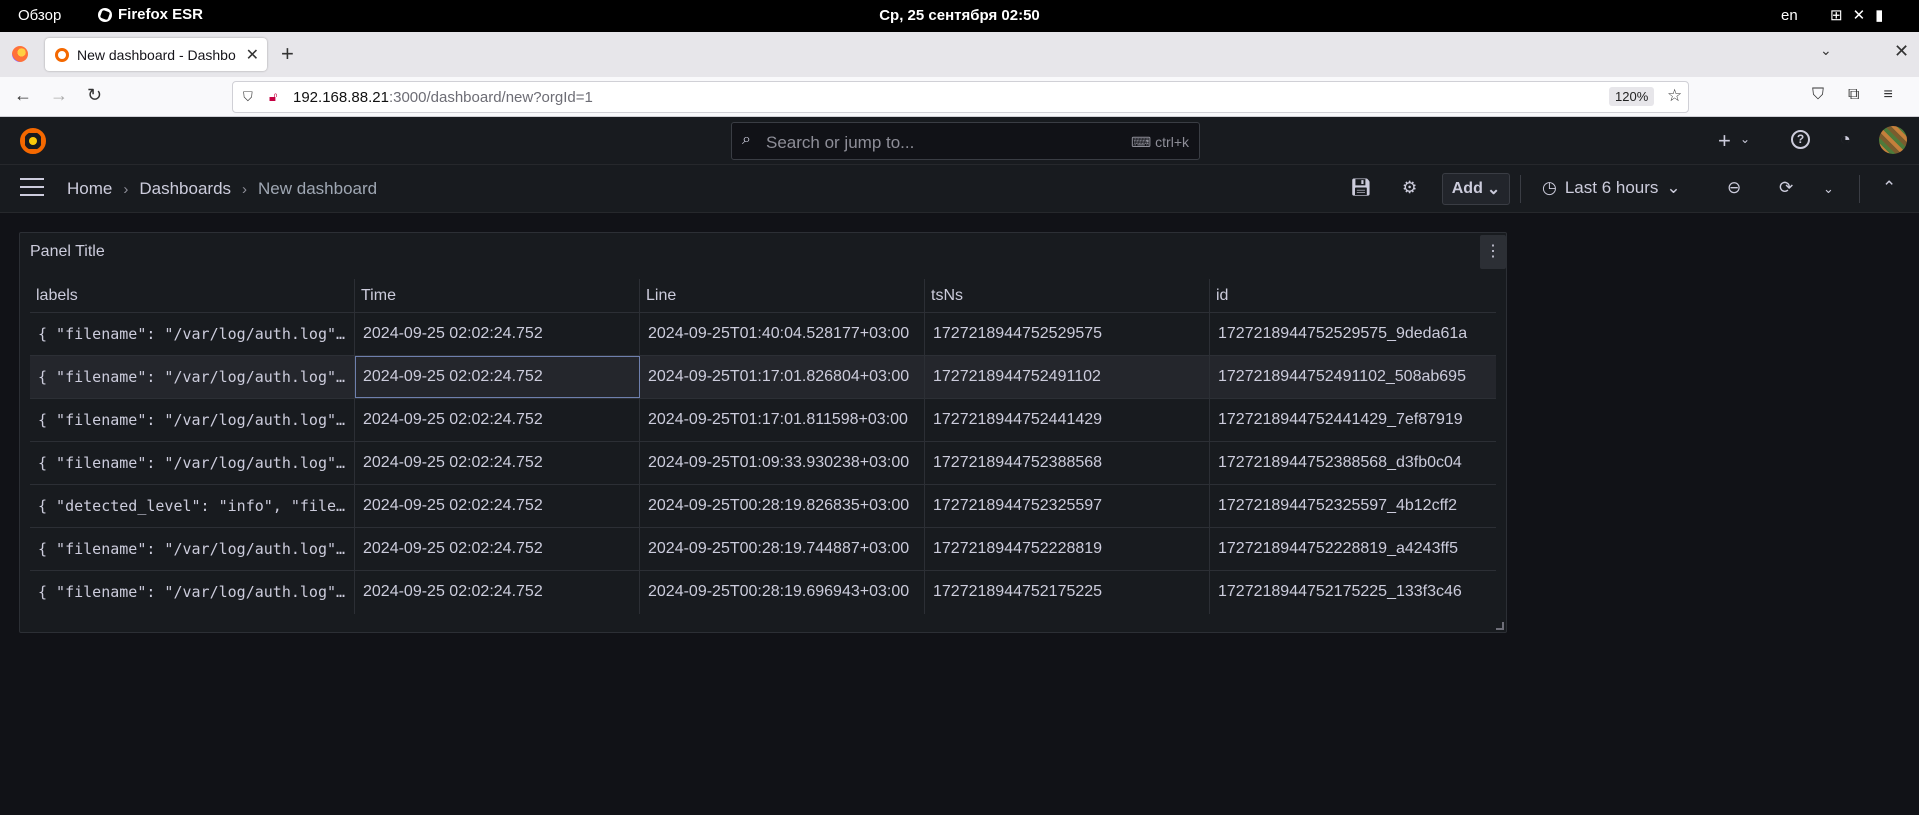  I want to click on column-header-labels: labels, so click(192, 295).